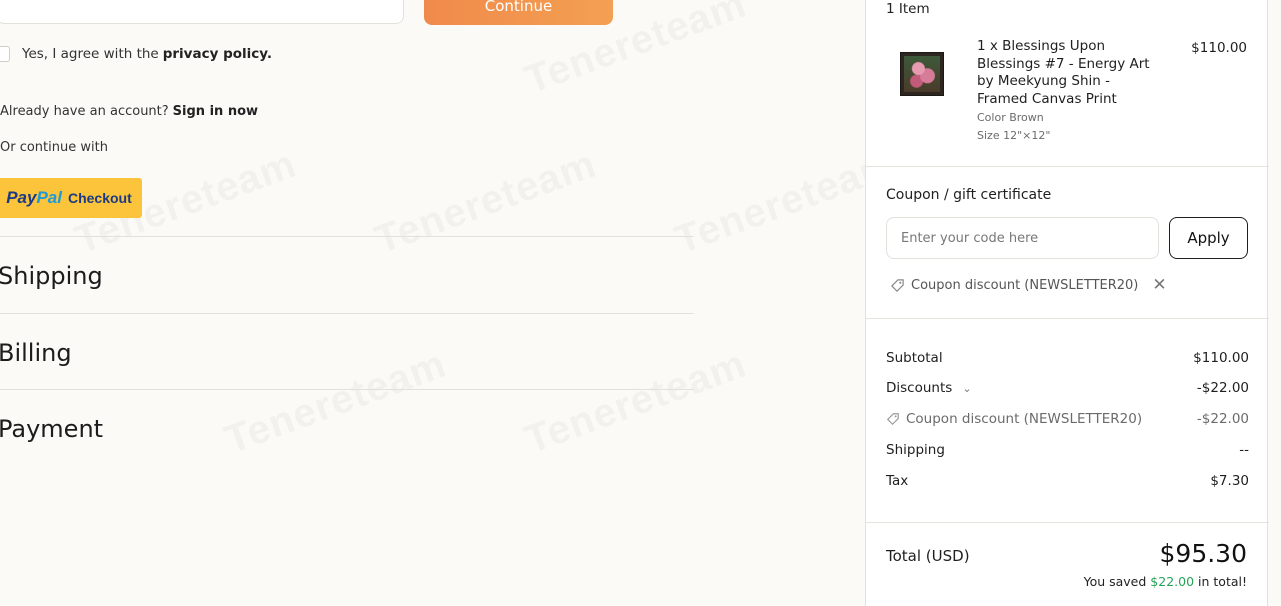  What do you see at coordinates (914, 358) in the screenshot?
I see `subtotal-label: Subtotal` at bounding box center [914, 358].